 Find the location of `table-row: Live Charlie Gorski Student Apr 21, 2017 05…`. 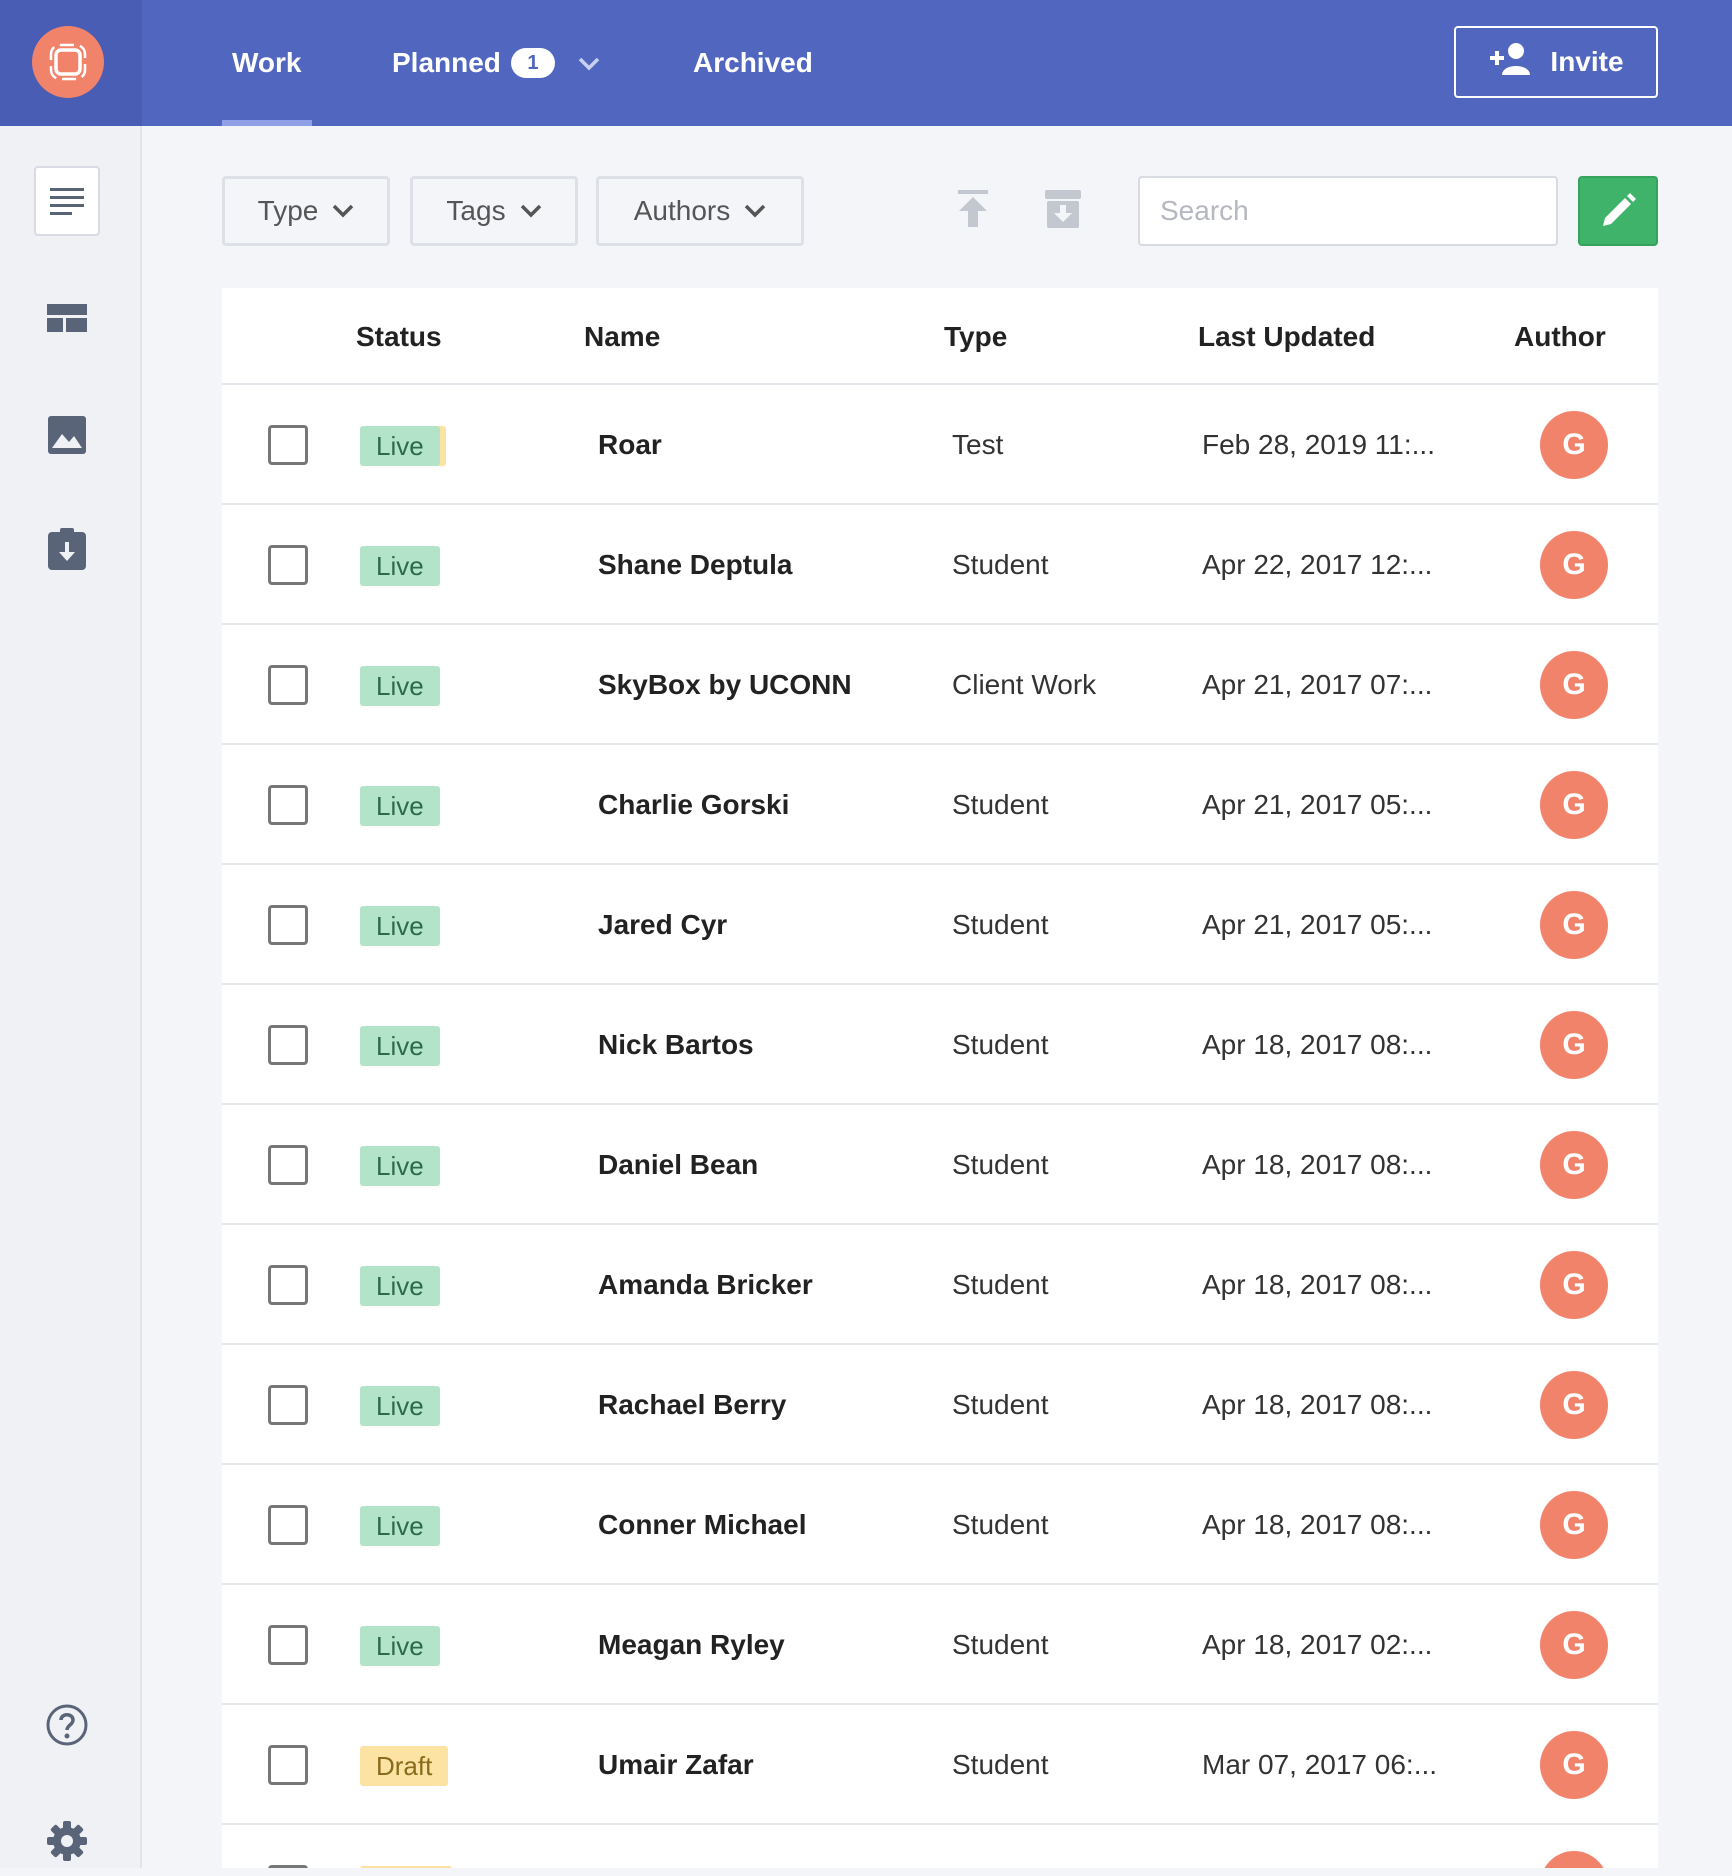

table-row: Live Charlie Gorski Student Apr 21, 2017 05… is located at coordinates (940, 805).